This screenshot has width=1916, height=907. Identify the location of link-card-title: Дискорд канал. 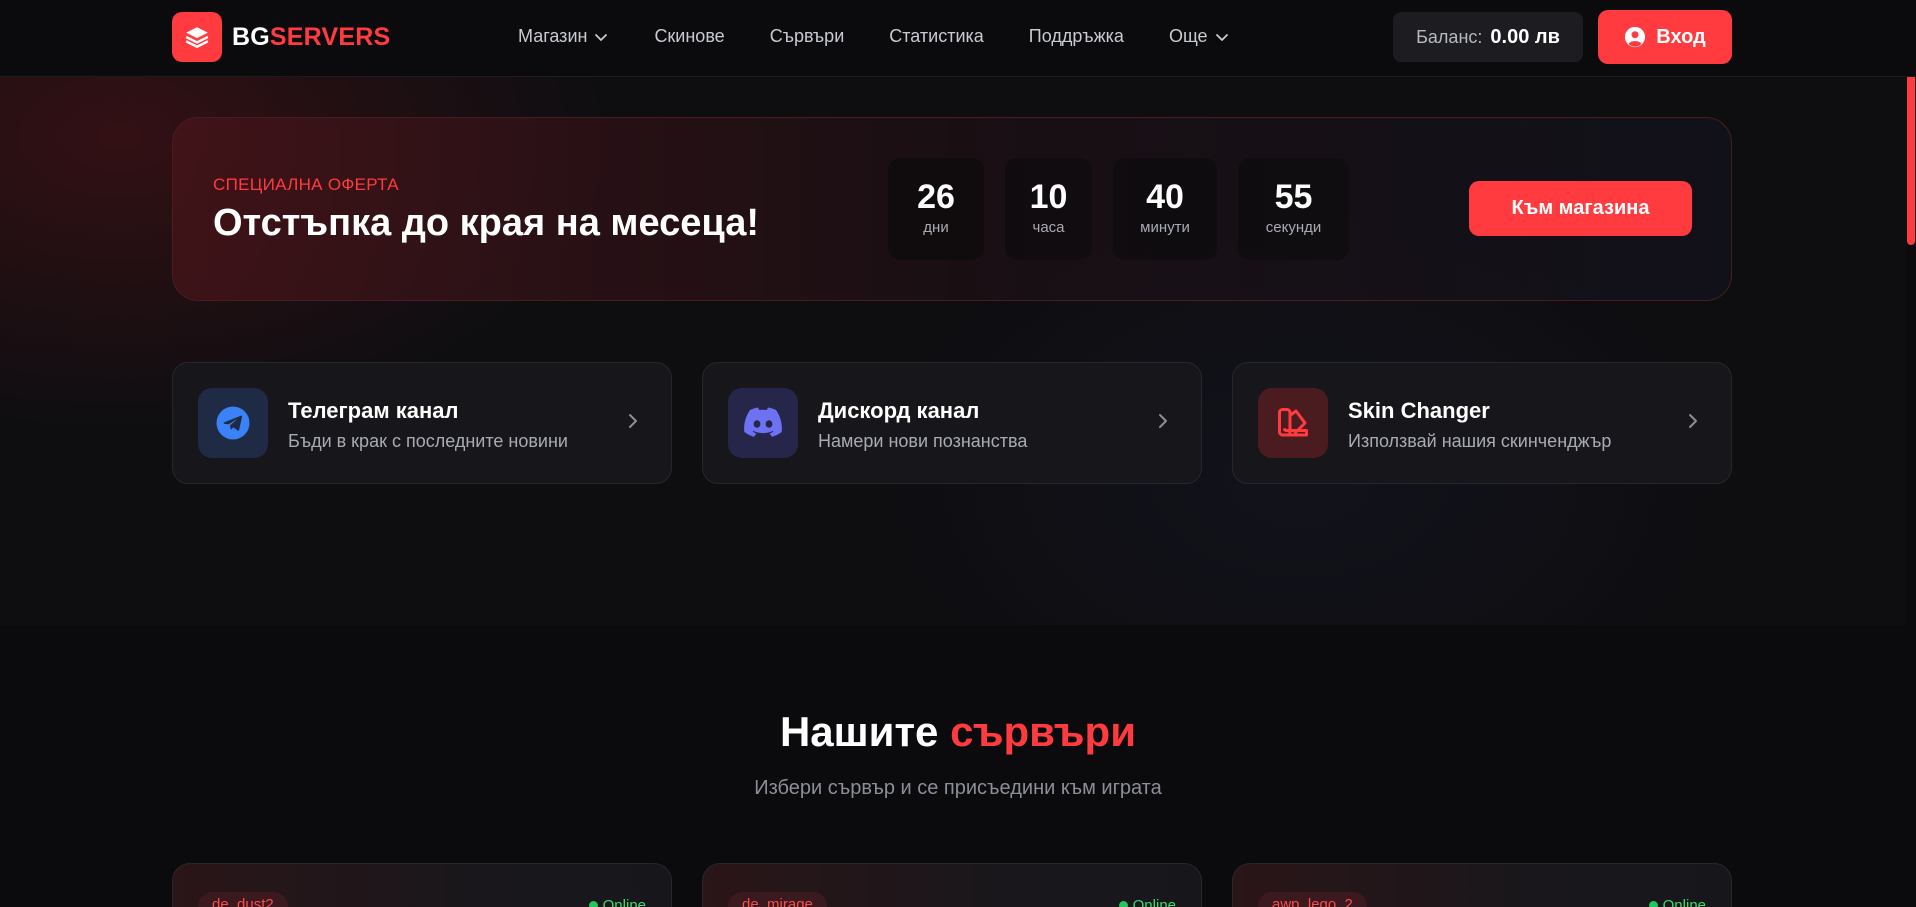
(899, 410).